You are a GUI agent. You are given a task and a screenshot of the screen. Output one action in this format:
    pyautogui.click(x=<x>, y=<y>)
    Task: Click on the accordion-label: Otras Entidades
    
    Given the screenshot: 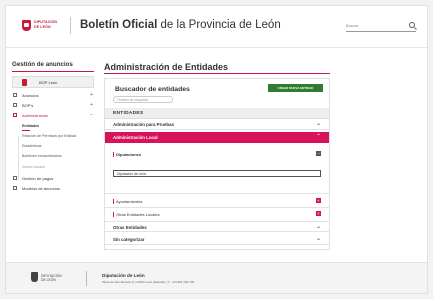 What is the action you would take?
    pyautogui.click(x=130, y=227)
    